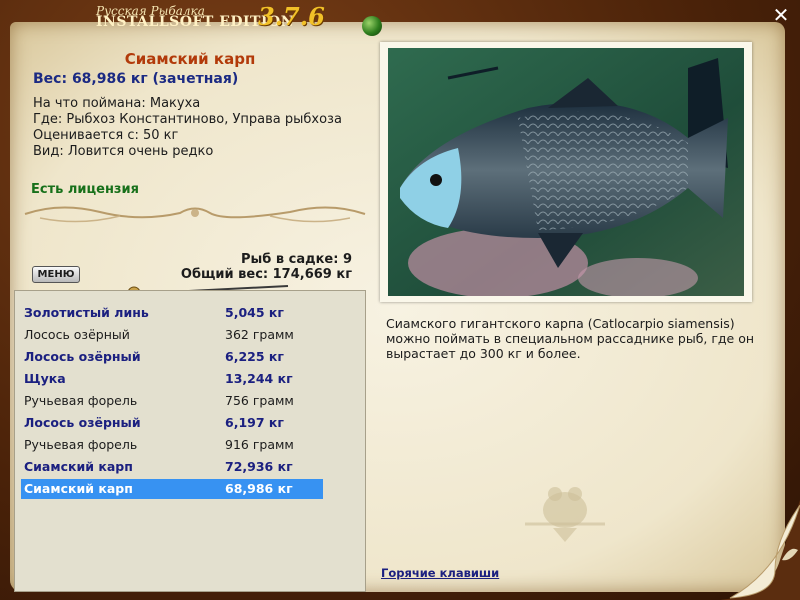  Describe the element at coordinates (45, 378) in the screenshot. I see `catch-fish-name: Щука` at that location.